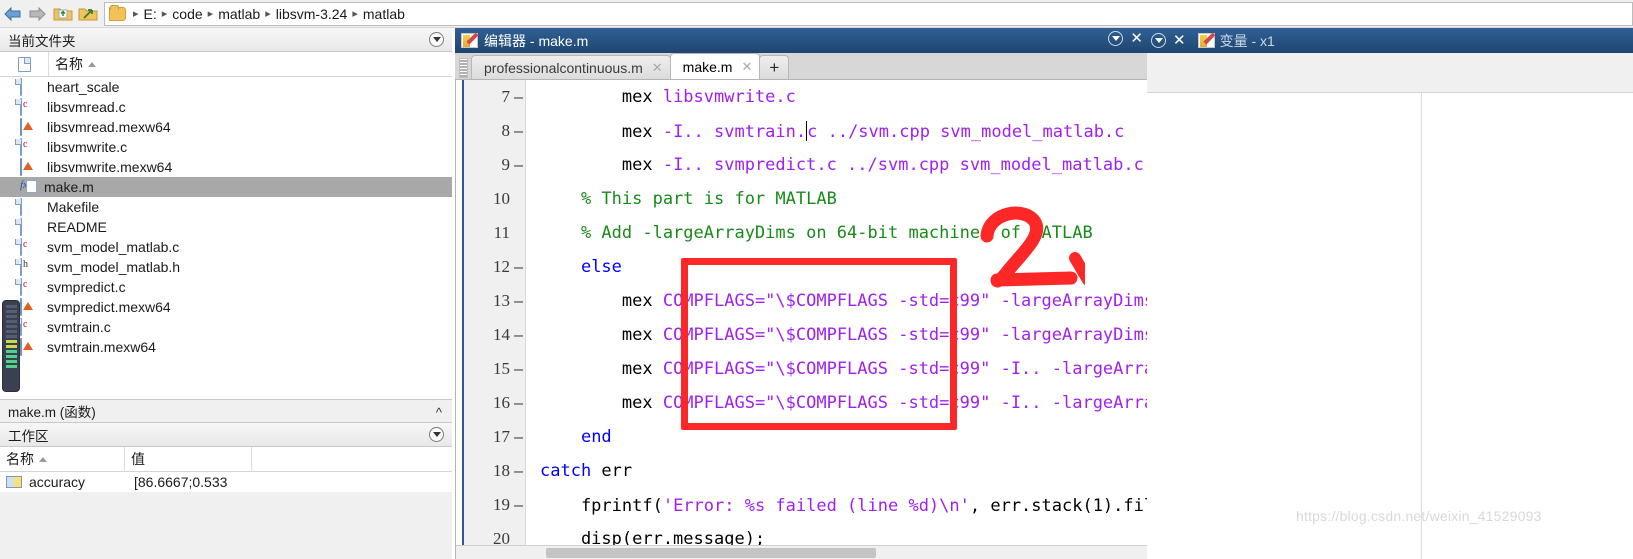  What do you see at coordinates (612, 471) in the screenshot?
I see `token-plain: err` at bounding box center [612, 471].